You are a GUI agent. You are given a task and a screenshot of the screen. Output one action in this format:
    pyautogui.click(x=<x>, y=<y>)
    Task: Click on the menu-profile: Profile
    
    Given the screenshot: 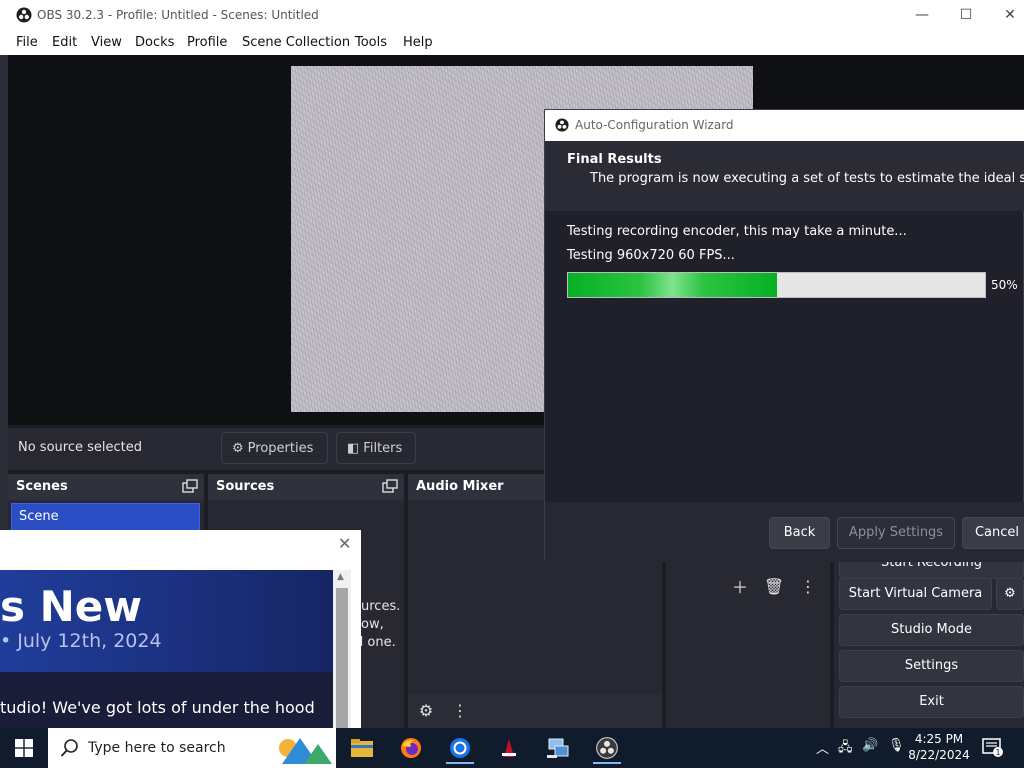 What is the action you would take?
    pyautogui.click(x=207, y=42)
    